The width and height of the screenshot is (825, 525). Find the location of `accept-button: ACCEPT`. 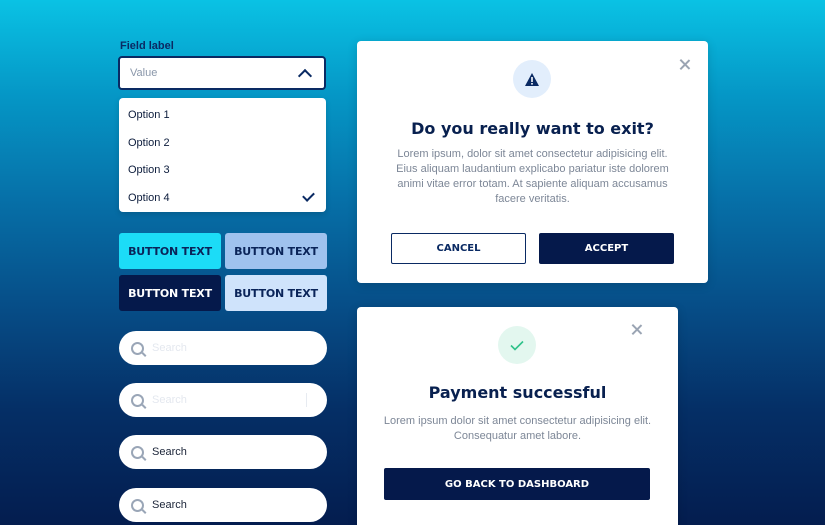

accept-button: ACCEPT is located at coordinates (606, 248).